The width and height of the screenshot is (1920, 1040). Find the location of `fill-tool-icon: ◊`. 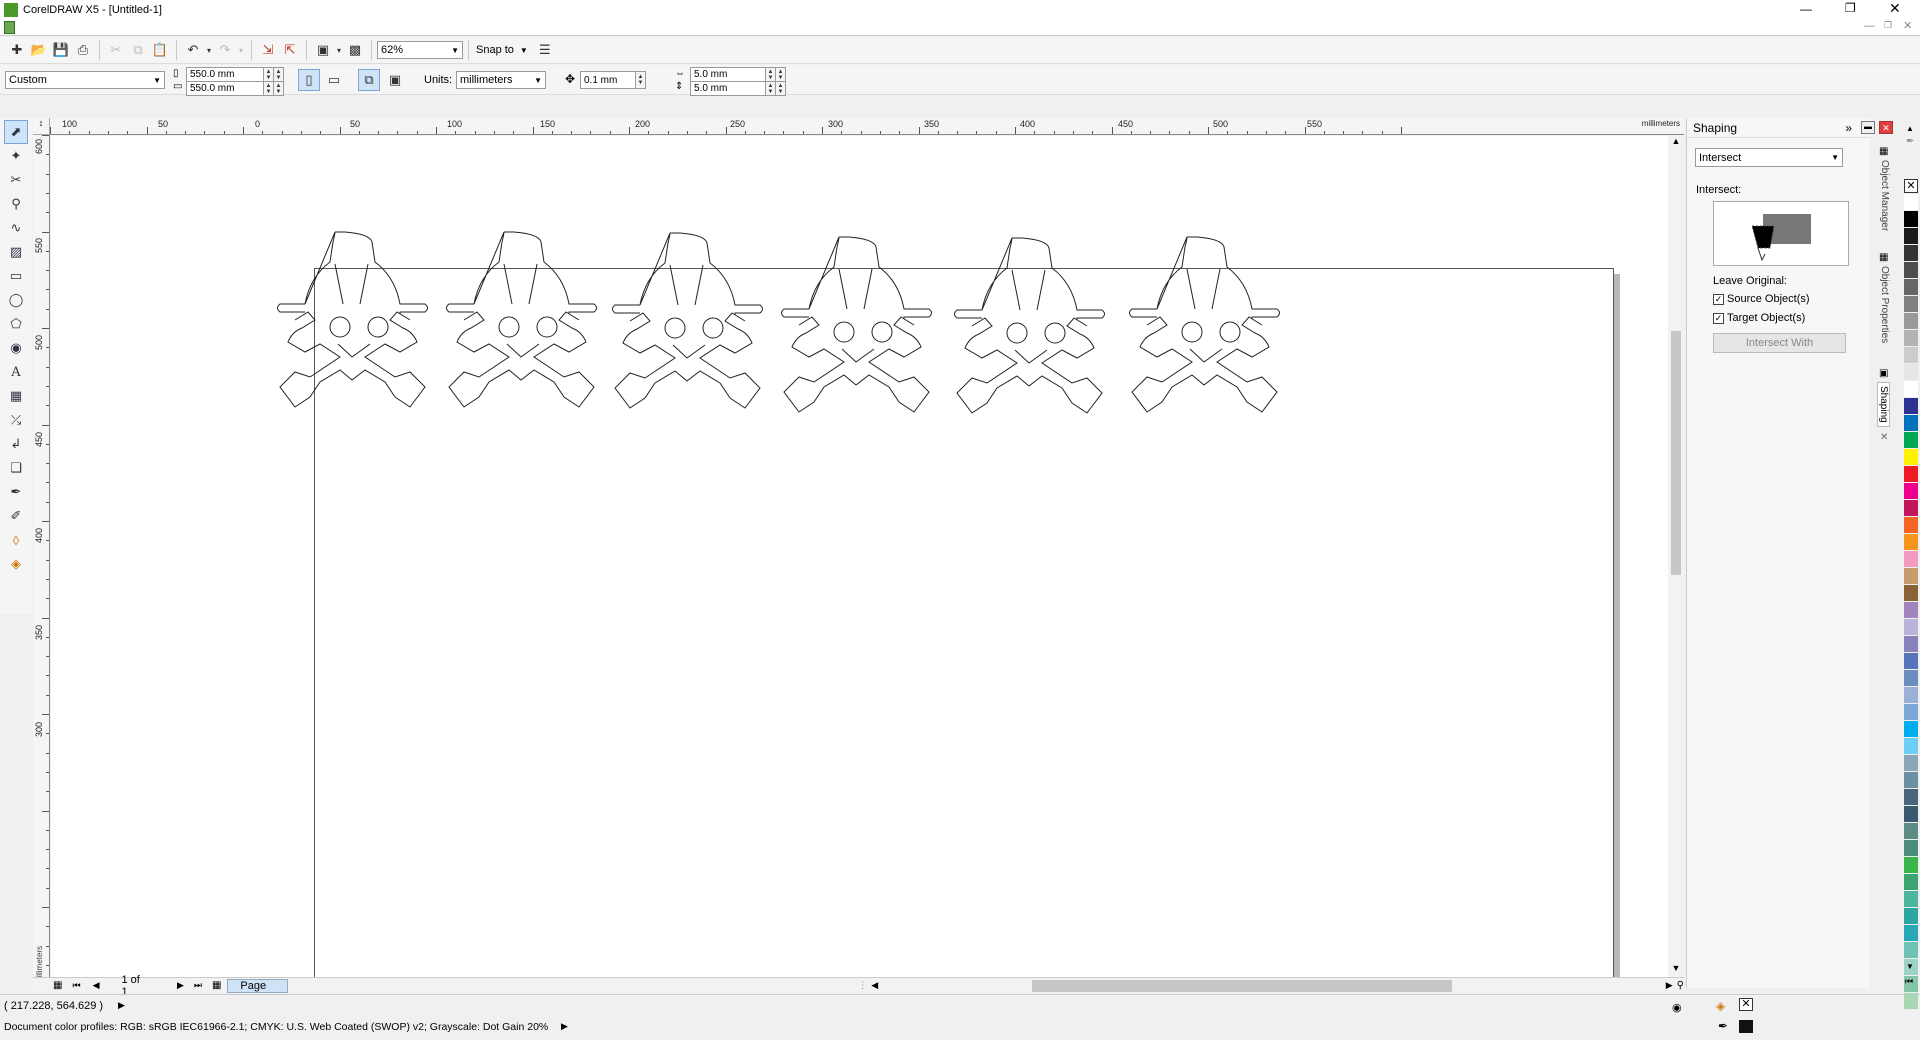

fill-tool-icon: ◊ is located at coordinates (16, 540).